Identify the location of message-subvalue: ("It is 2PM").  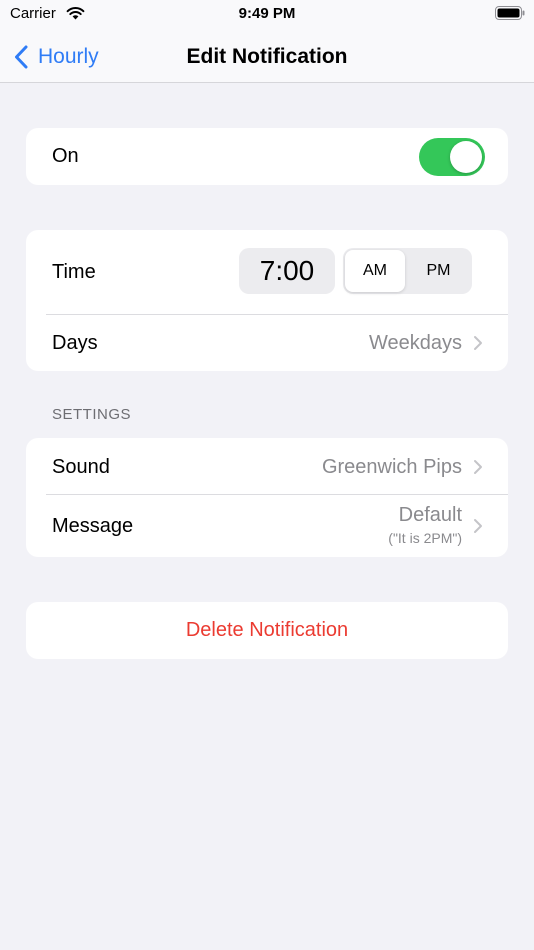
(425, 538).